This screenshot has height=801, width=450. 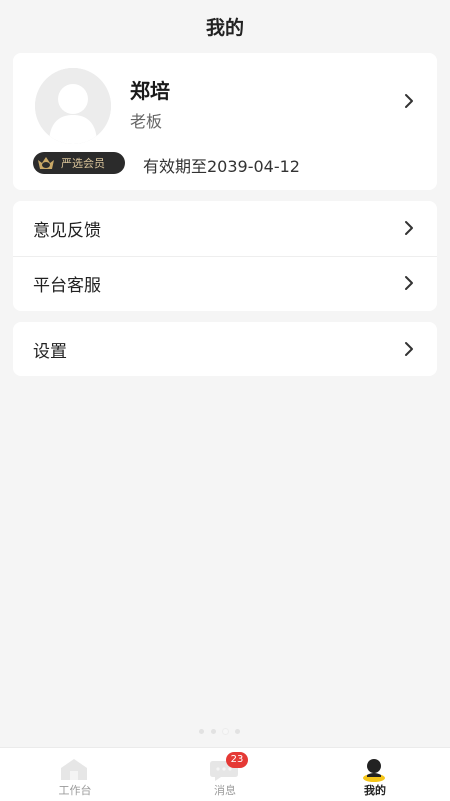 What do you see at coordinates (83, 163) in the screenshot?
I see `member-badge-label: 严选会员` at bounding box center [83, 163].